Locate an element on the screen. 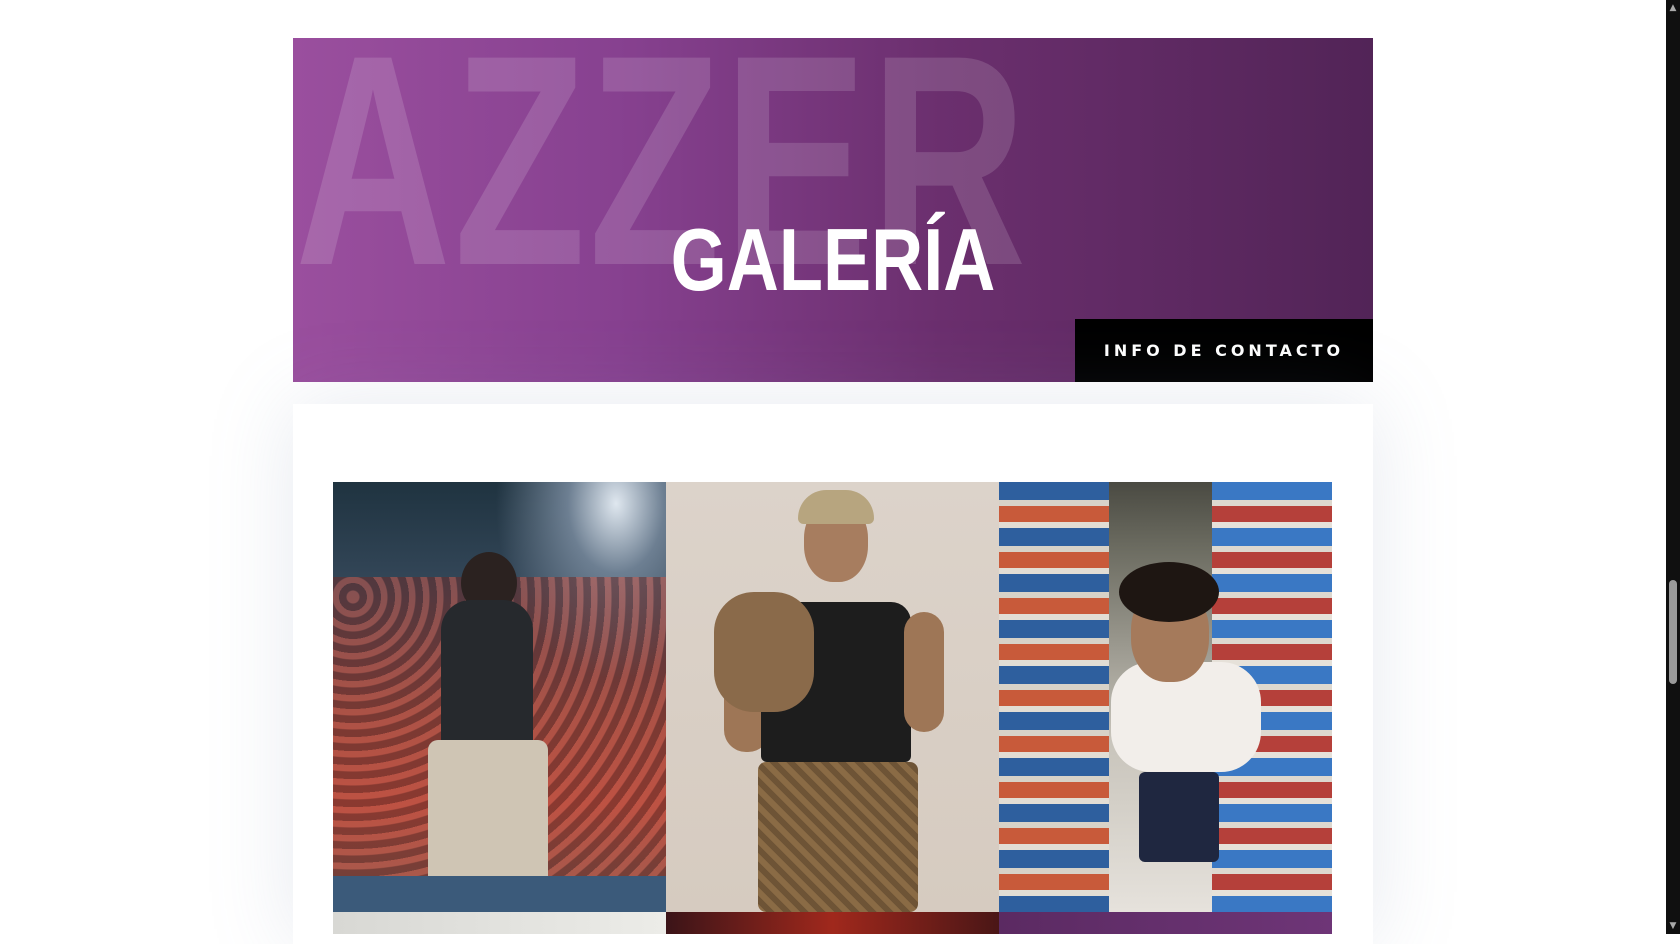  page-scrollbar: ▲ ▼ is located at coordinates (1673, 467).